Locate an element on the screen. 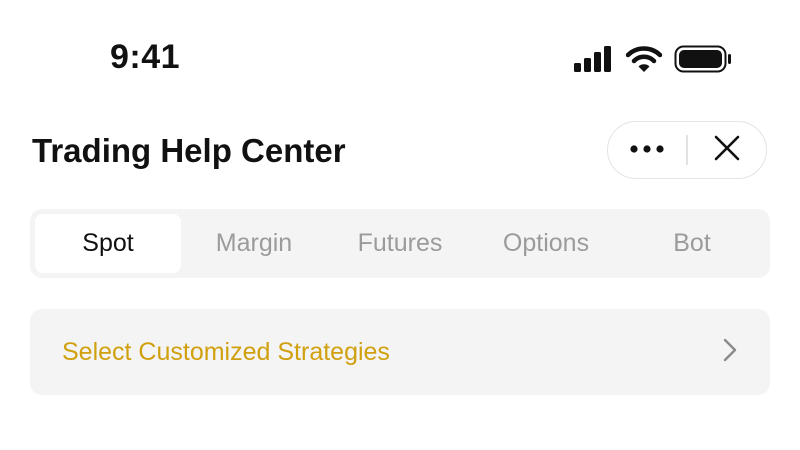 The width and height of the screenshot is (800, 450). more-button is located at coordinates (647, 150).